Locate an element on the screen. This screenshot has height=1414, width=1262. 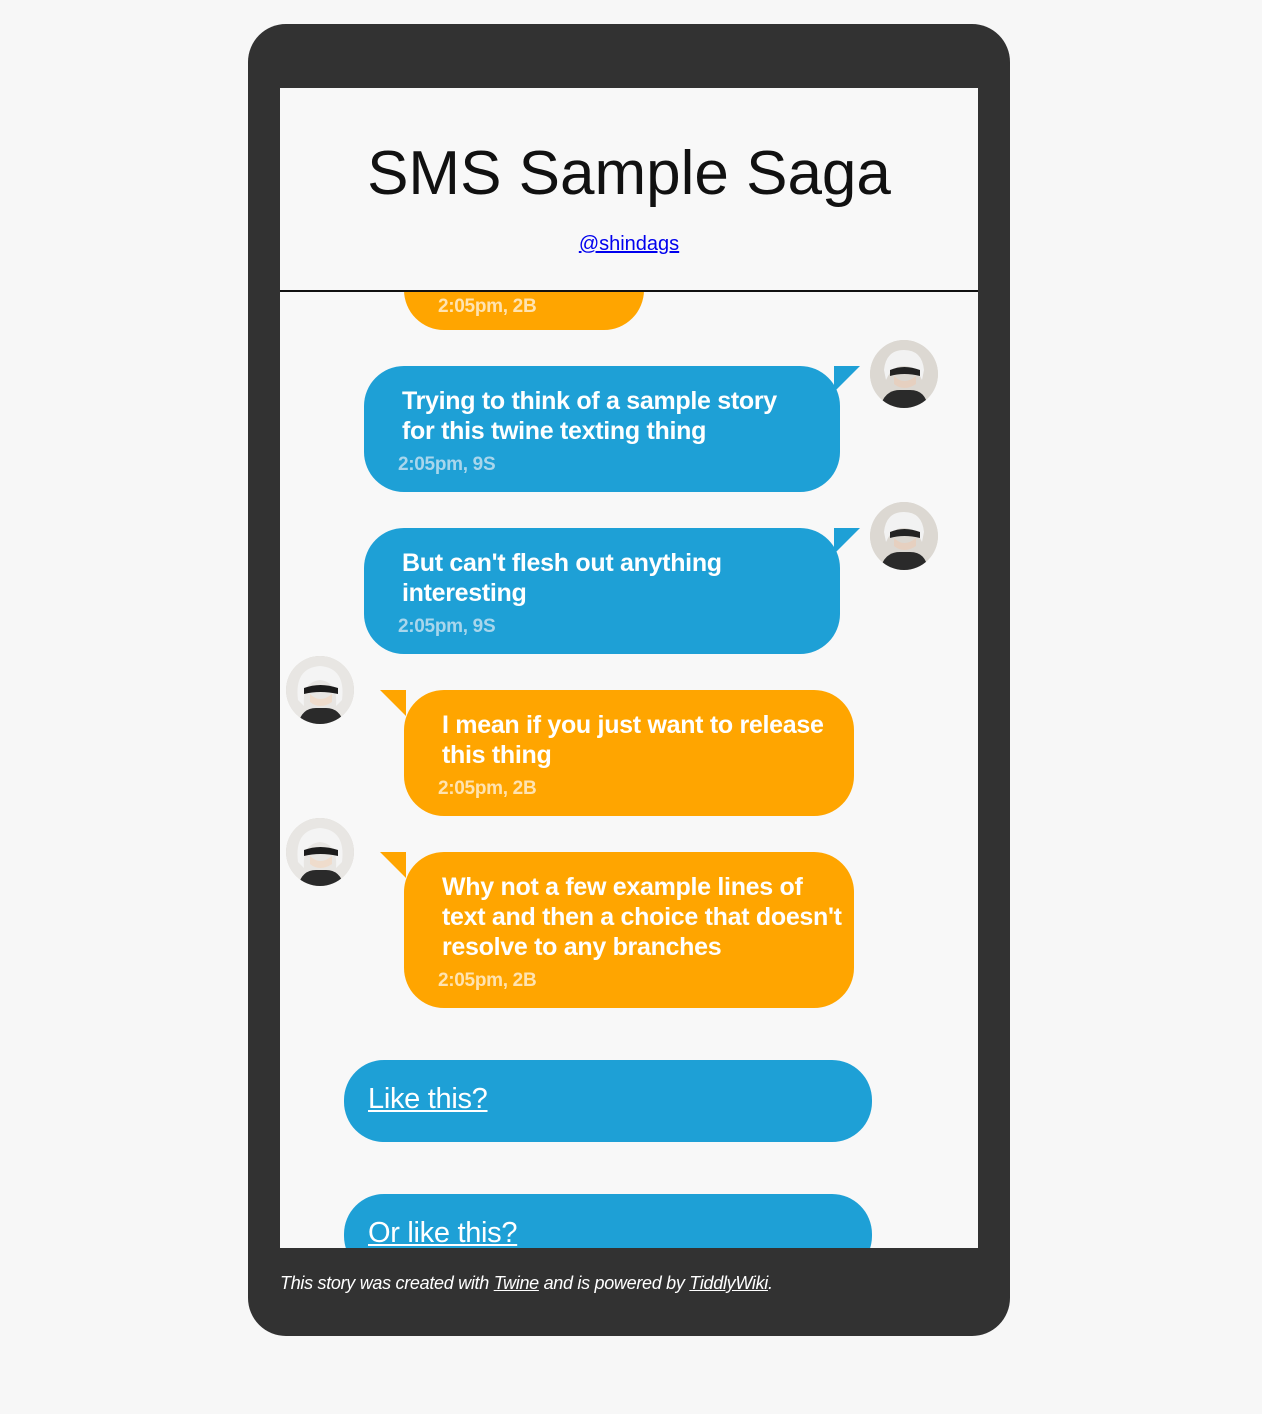
footer-middle: and is powered by is located at coordinates (614, 1283).